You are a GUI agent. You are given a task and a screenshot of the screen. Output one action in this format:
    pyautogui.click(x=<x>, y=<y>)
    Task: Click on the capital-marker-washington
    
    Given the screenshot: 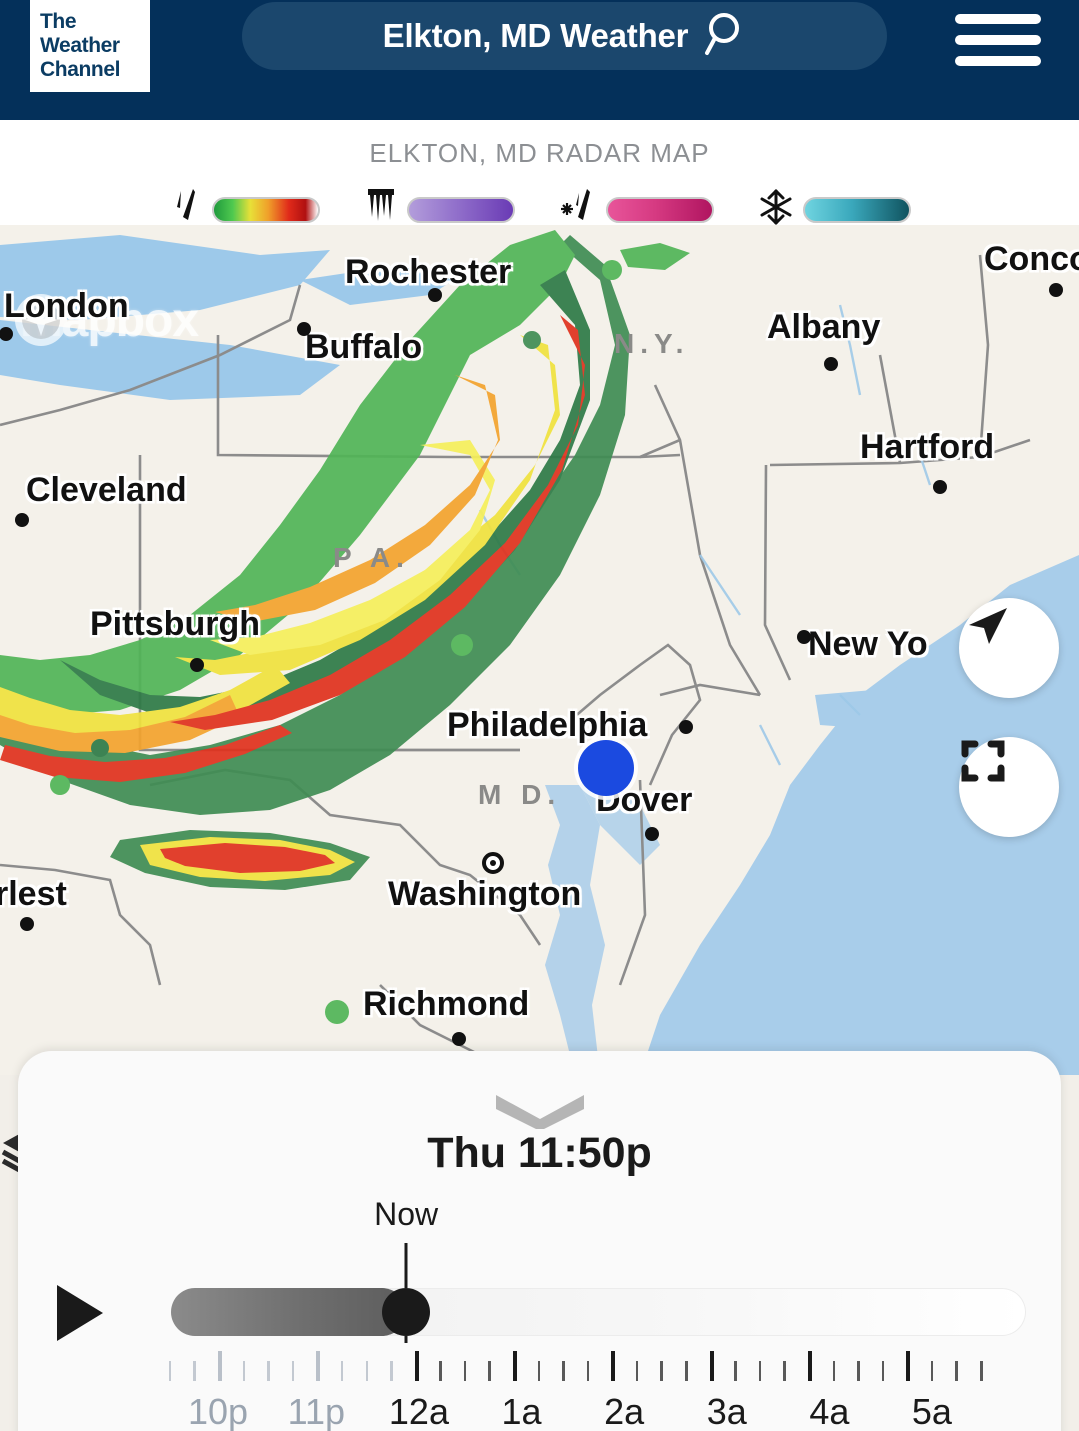 What is the action you would take?
    pyautogui.click(x=493, y=863)
    